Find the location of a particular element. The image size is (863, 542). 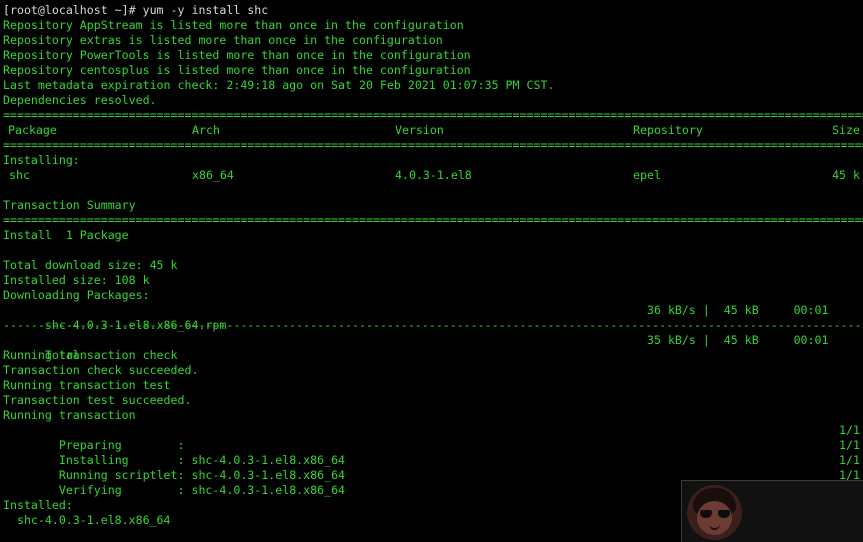

transaction-line: Running transaction check is located at coordinates (90, 355).